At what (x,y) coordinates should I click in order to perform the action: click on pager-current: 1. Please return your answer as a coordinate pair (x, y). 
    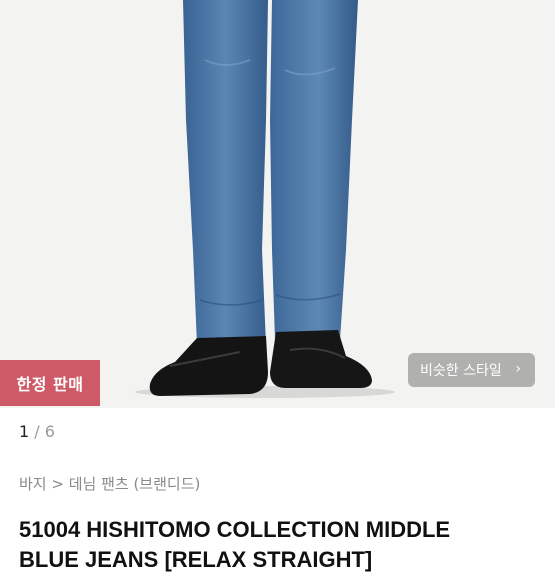
    Looking at the image, I should click on (24, 431).